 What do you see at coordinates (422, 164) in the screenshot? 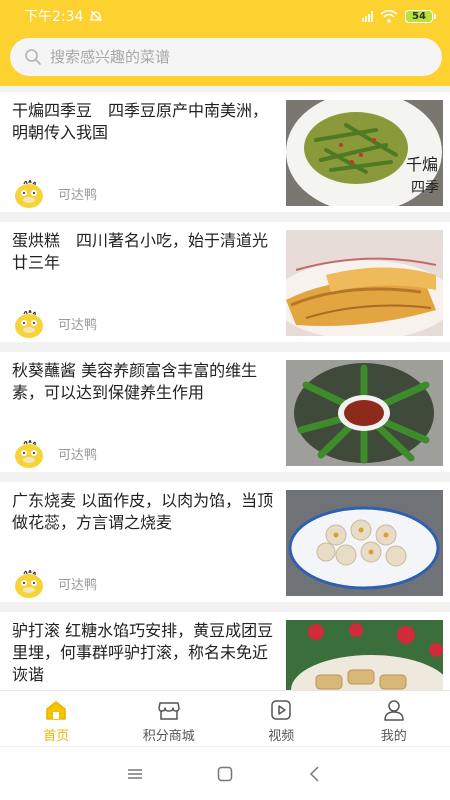
I see `svg-text: 千煸` at bounding box center [422, 164].